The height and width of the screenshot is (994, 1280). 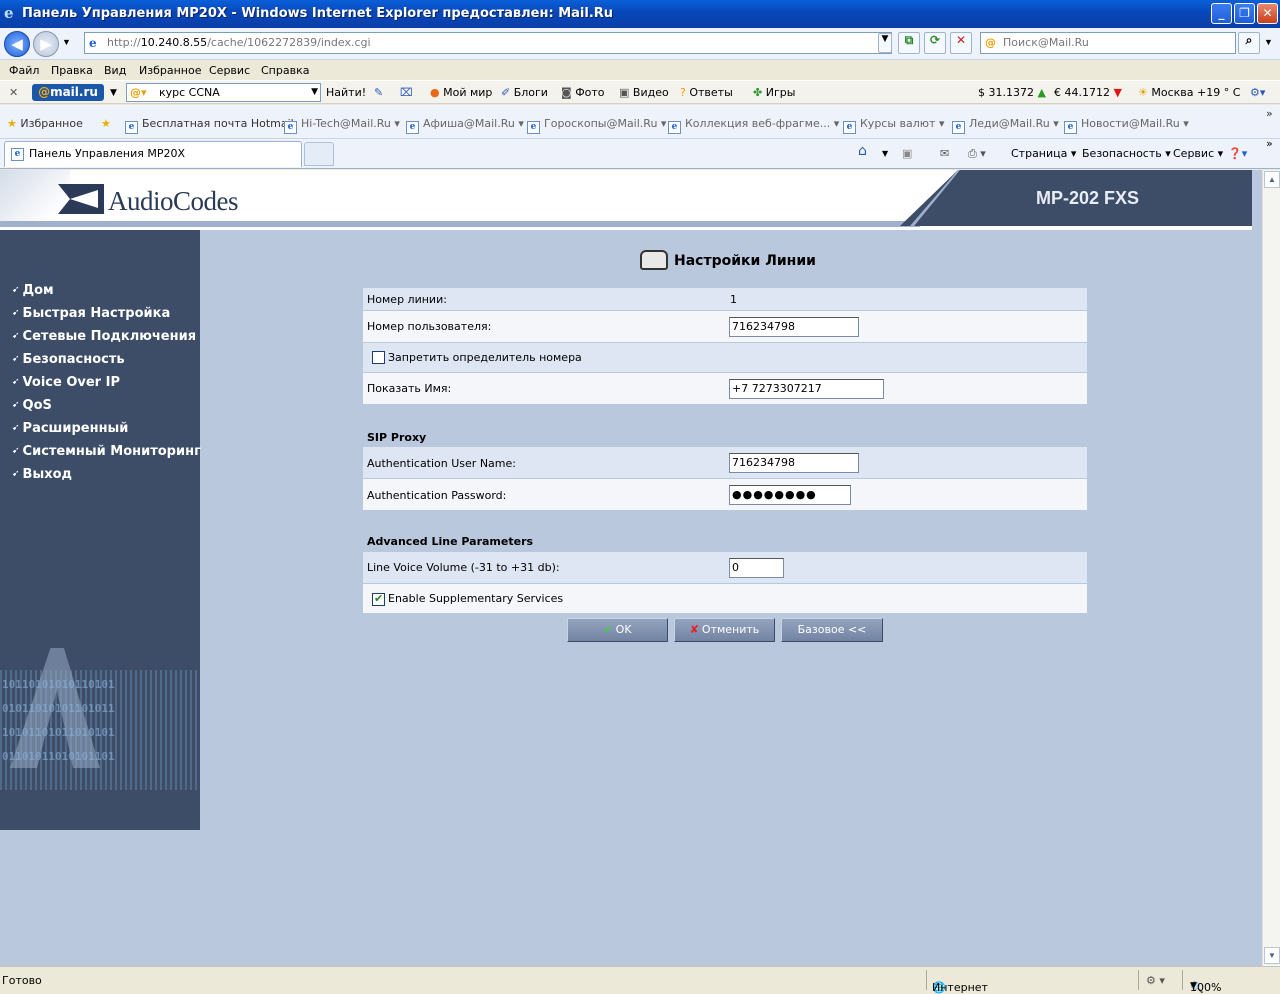 I want to click on menu-favorites: Избранное, so click(x=170, y=70).